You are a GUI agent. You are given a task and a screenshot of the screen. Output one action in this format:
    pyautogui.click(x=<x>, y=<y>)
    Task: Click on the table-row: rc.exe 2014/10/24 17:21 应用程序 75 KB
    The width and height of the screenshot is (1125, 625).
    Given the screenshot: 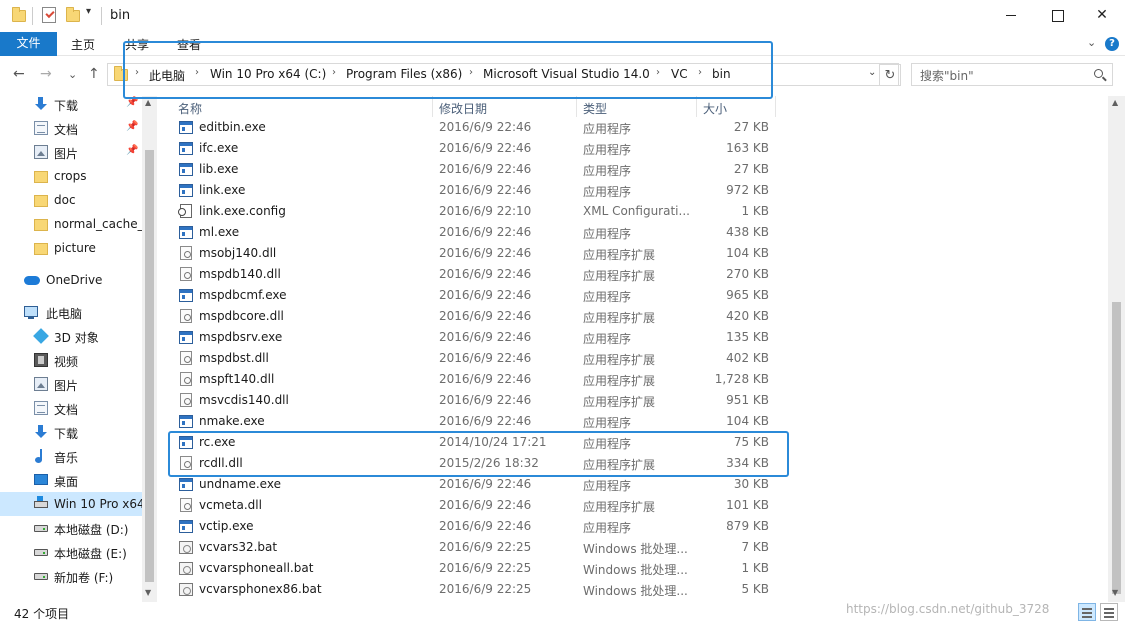 What is the action you would take?
    pyautogui.click(x=477, y=442)
    